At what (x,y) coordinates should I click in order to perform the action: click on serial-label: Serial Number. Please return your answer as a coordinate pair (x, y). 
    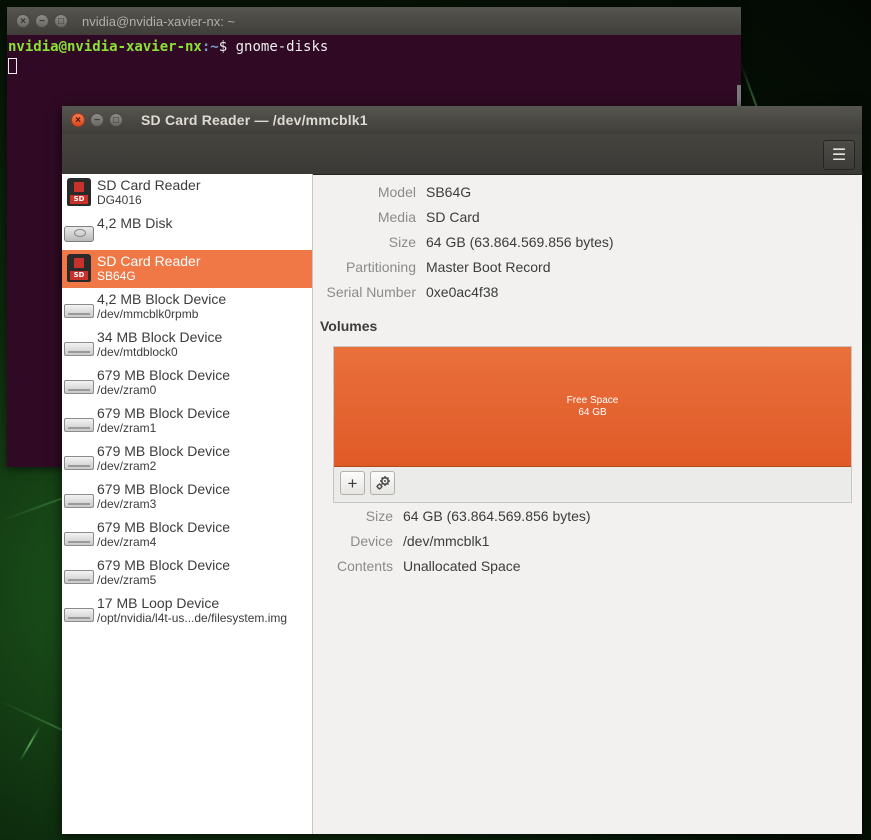
    Looking at the image, I should click on (371, 292).